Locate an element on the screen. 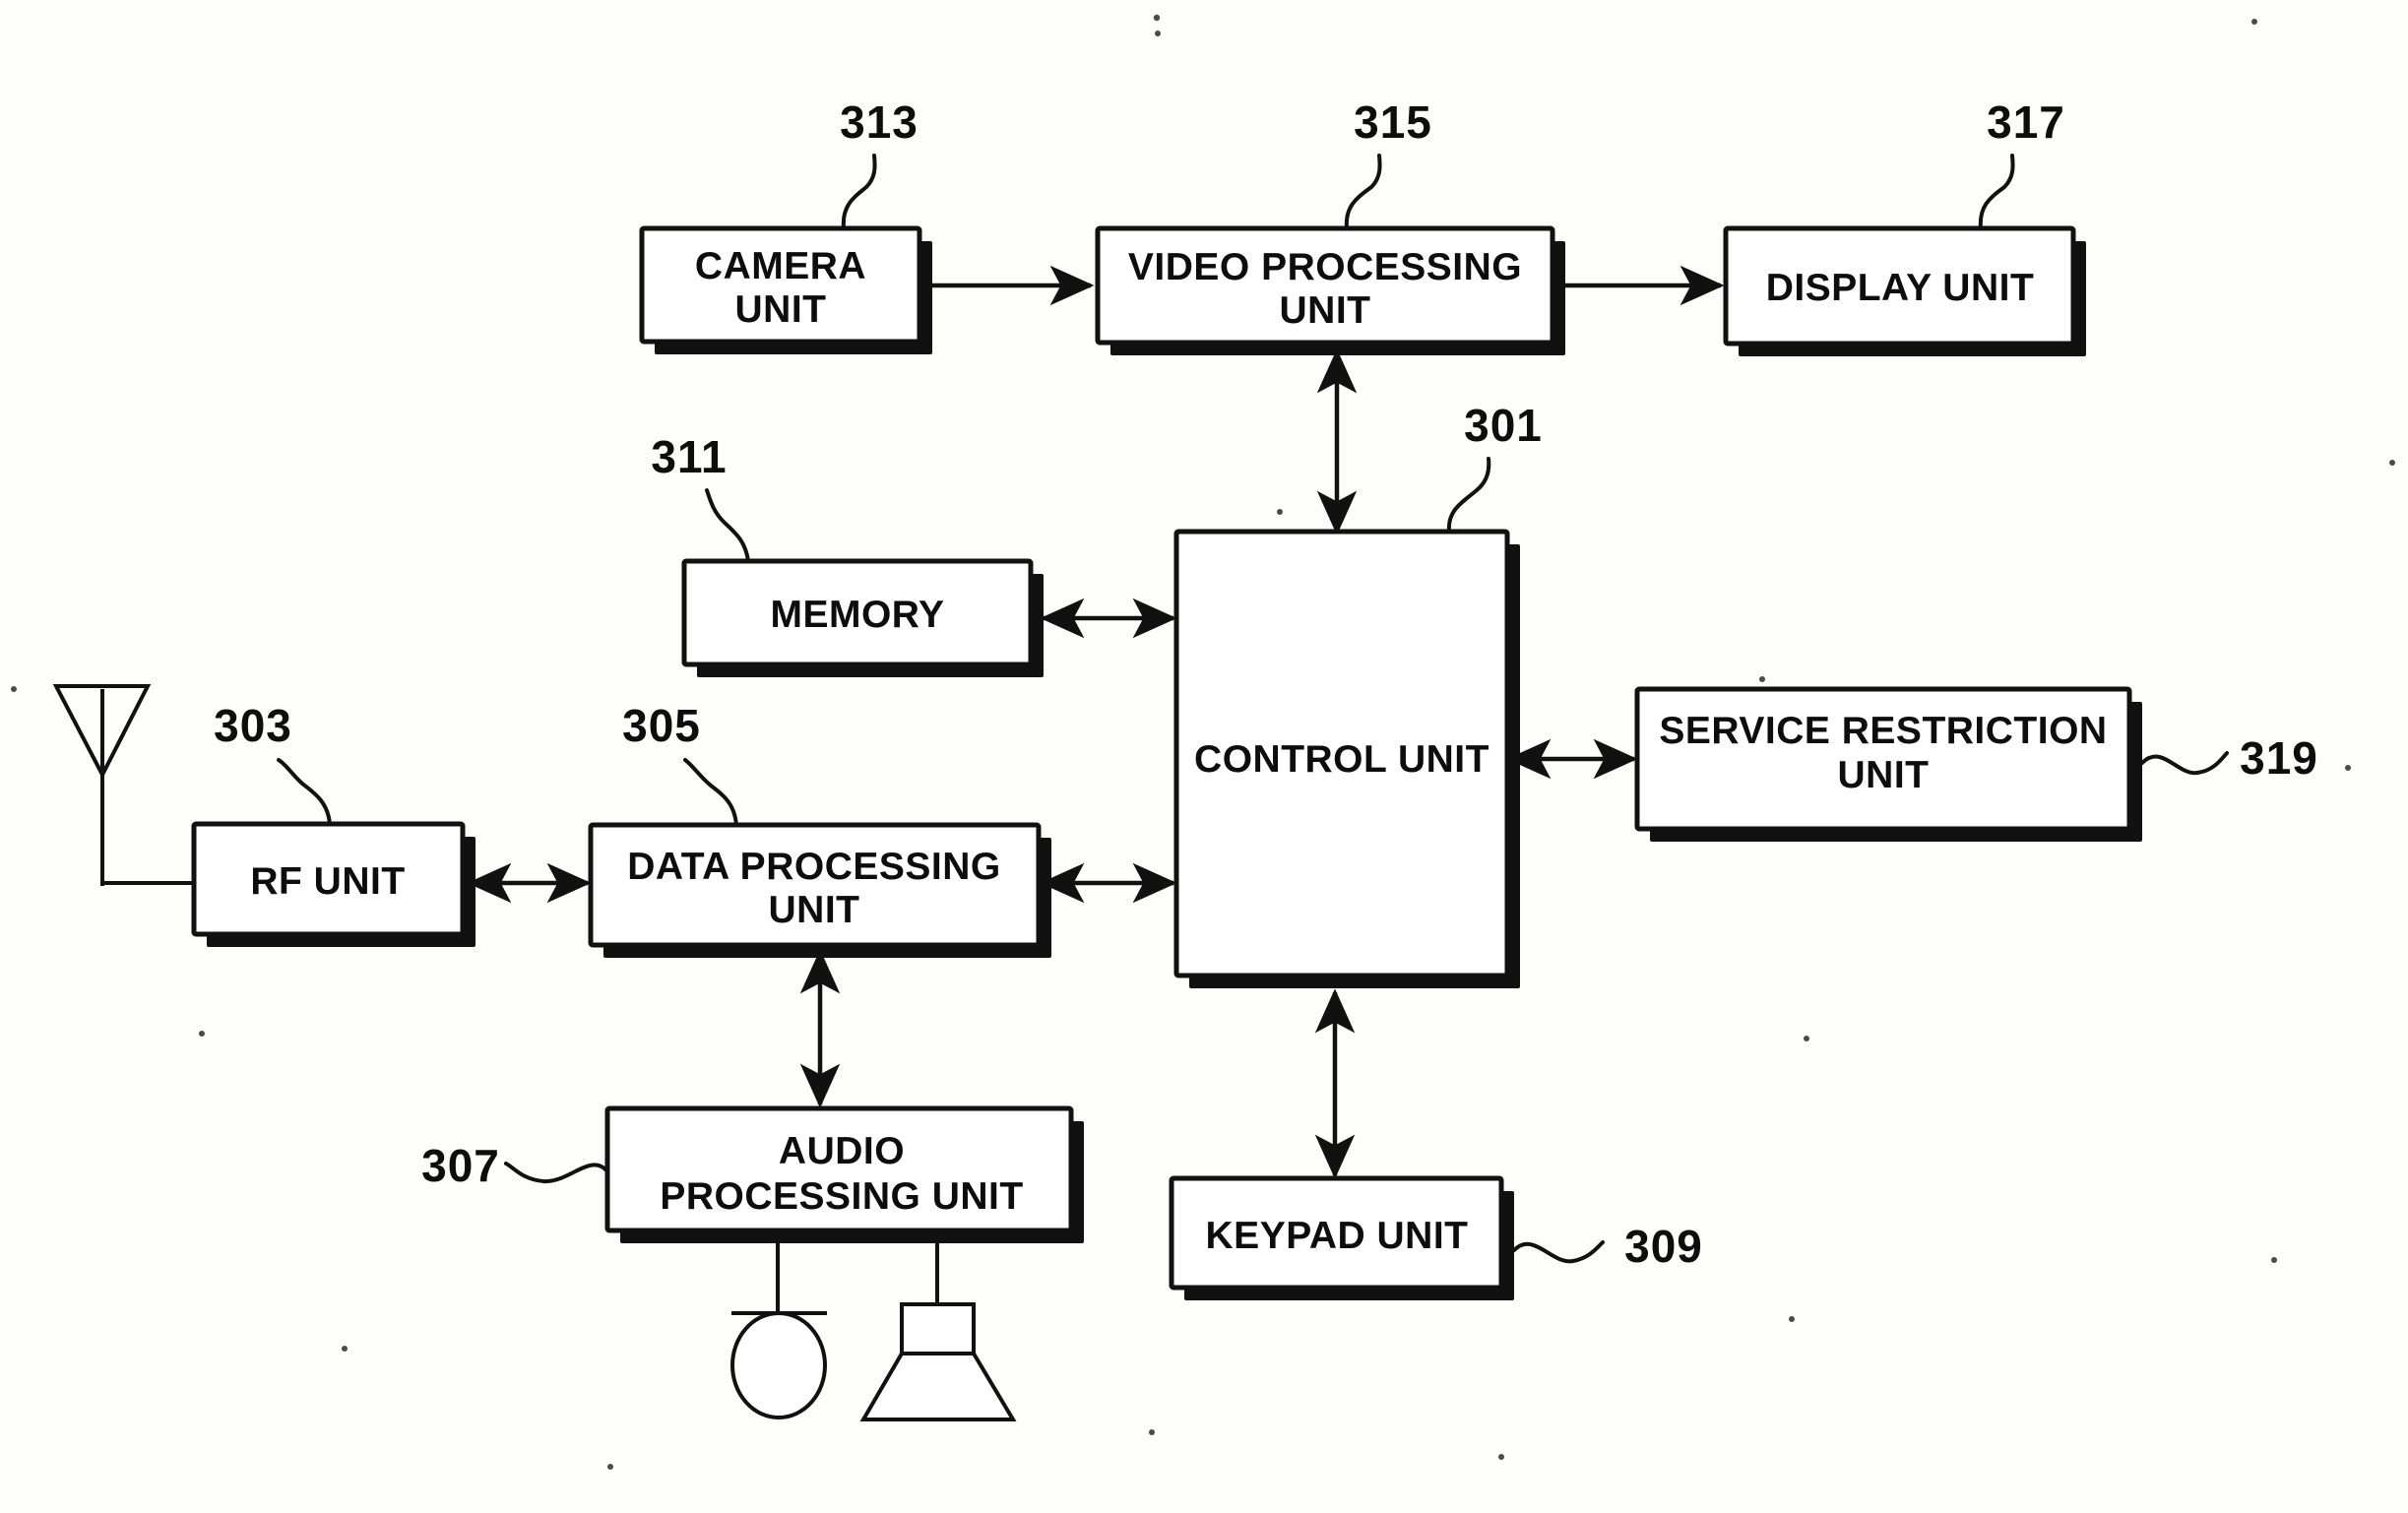  block-keypad-unit: KEYPAD UNIT is located at coordinates (1341, 1237).